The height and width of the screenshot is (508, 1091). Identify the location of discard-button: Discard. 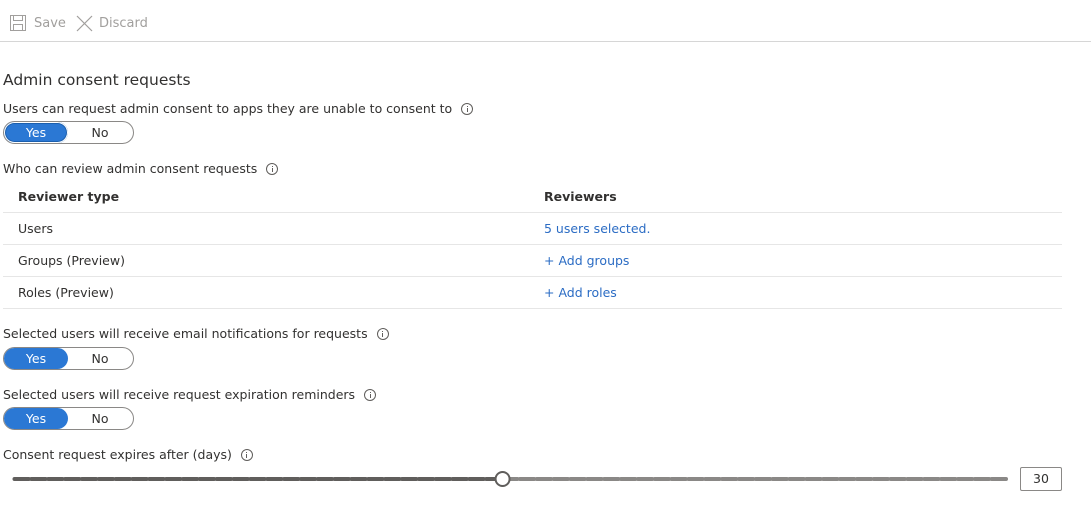
(112, 23).